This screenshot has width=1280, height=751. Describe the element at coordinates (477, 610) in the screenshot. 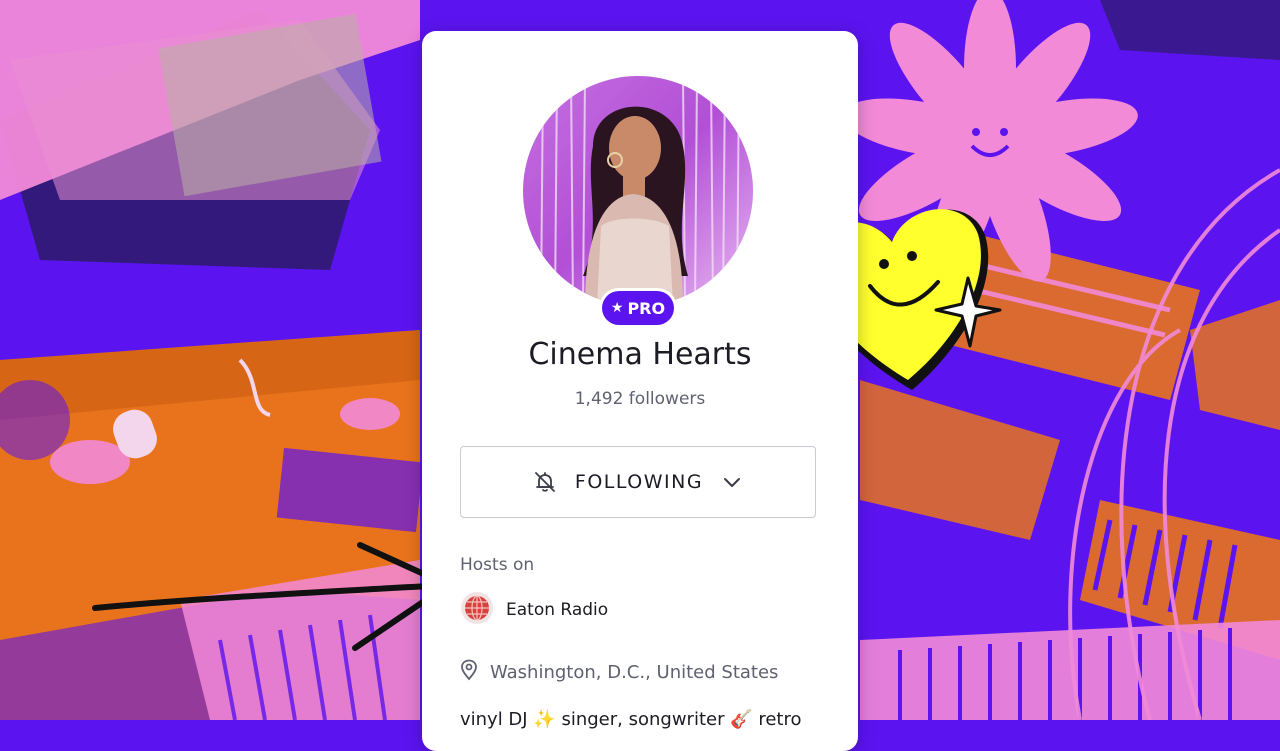

I see `globe-icon` at that location.